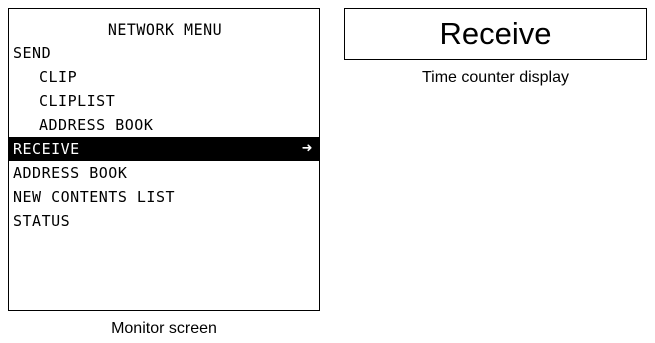 This screenshot has height=343, width=655. I want to click on menu-item-label: SEND, so click(32, 53).